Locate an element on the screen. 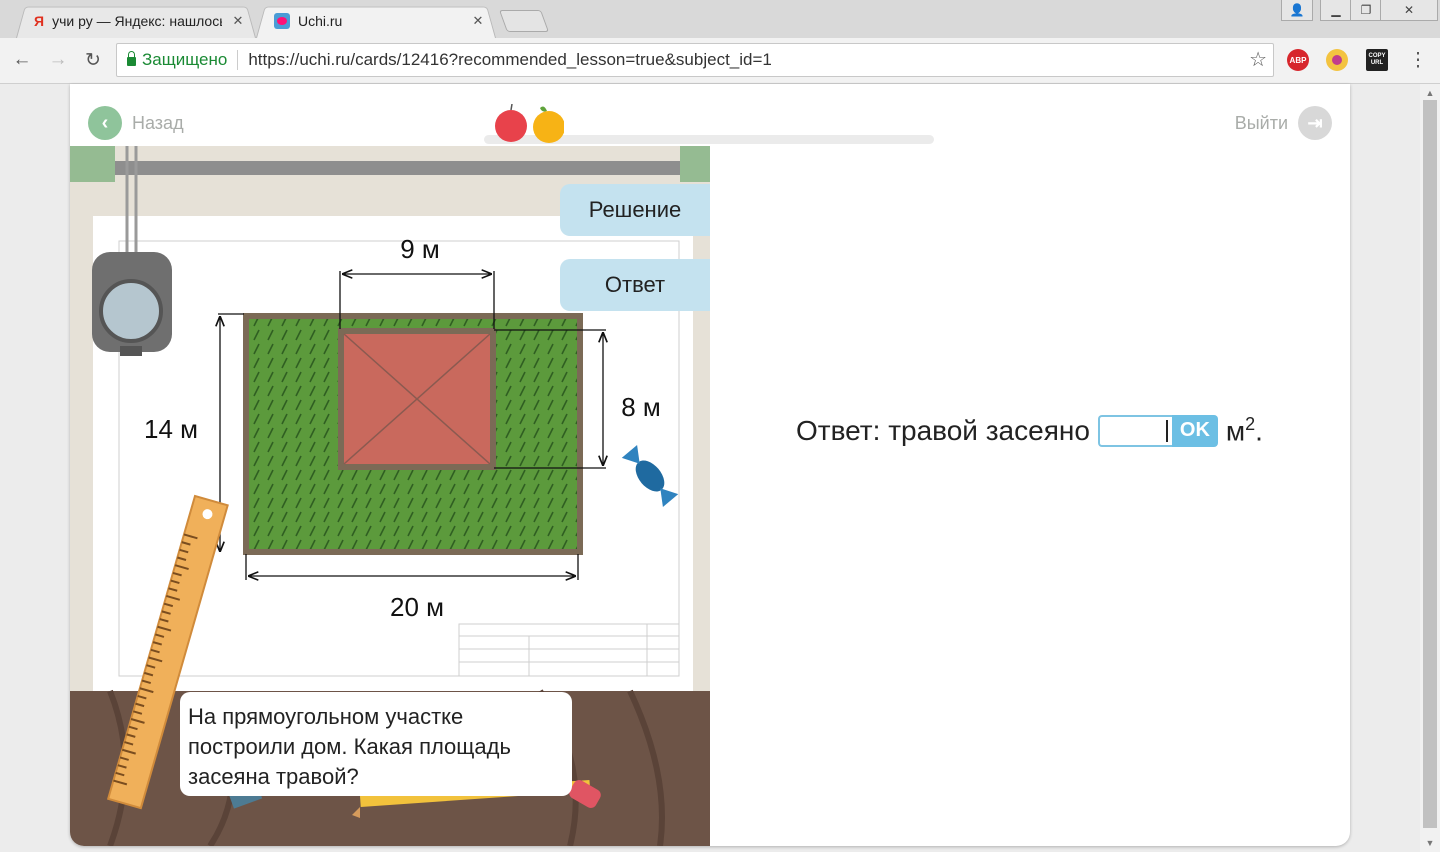 The image size is (1440, 852). window-close-icon: ✕ is located at coordinates (1409, 10).